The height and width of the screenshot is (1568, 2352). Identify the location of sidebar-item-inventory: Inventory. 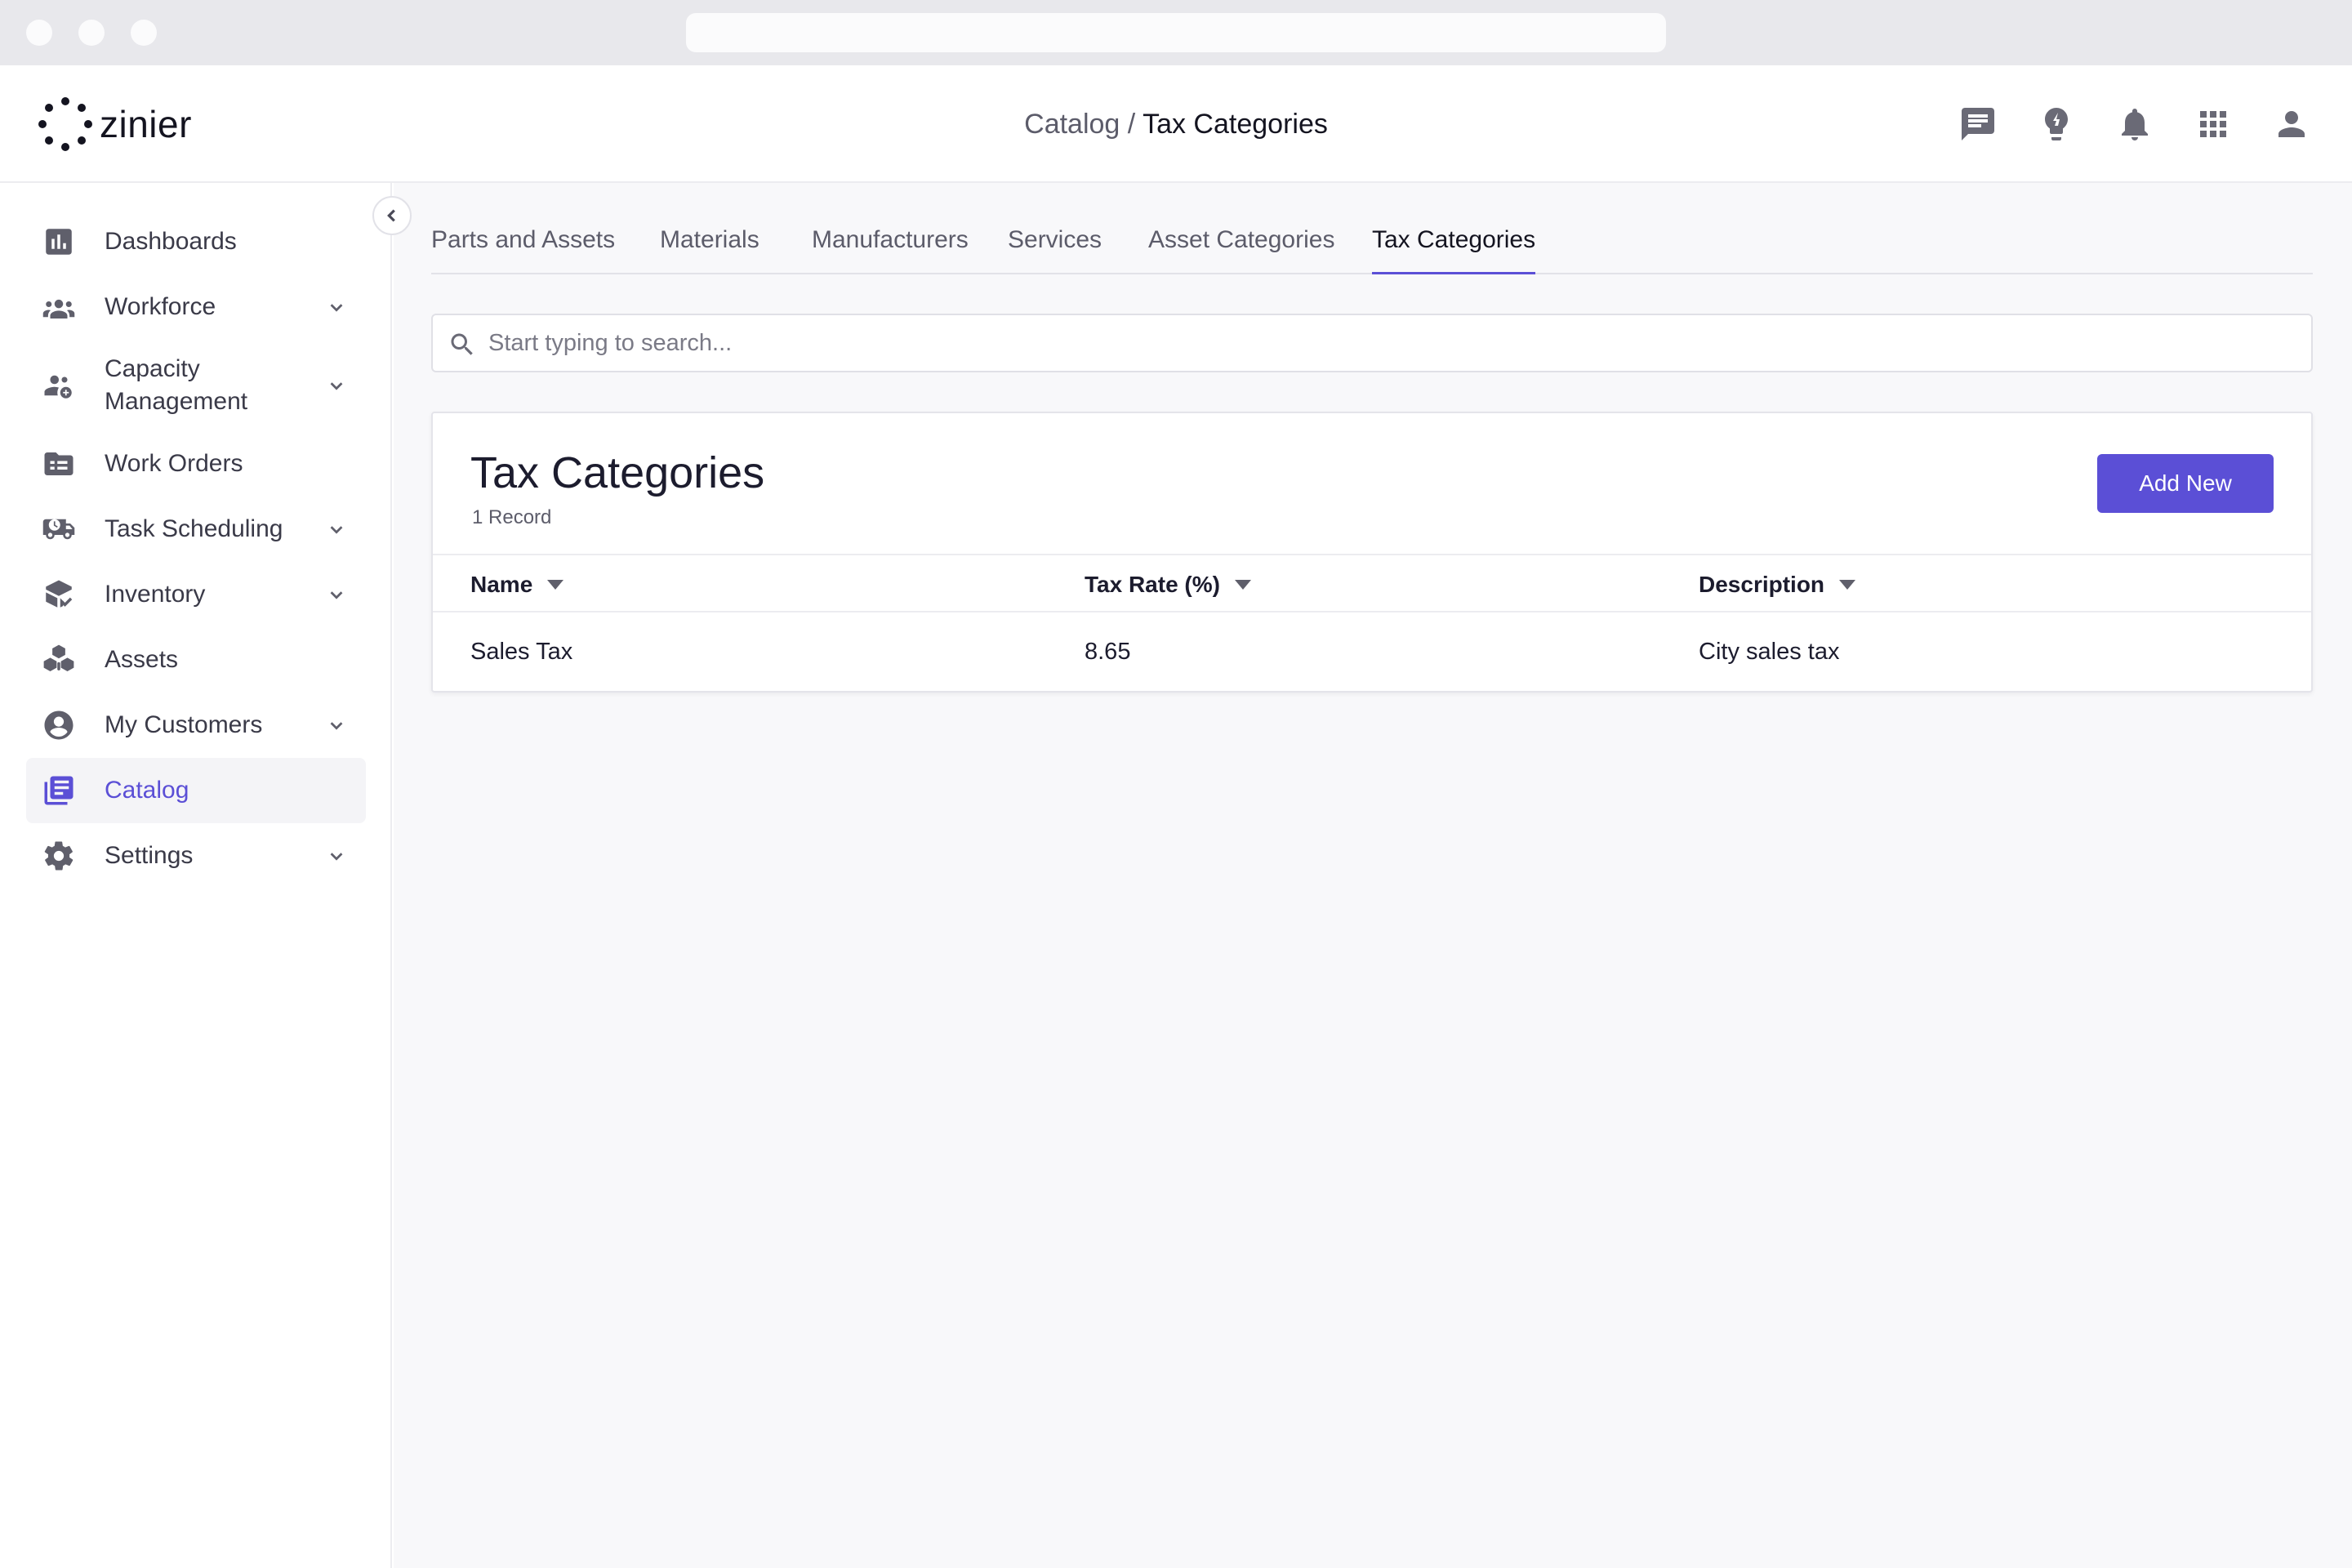
(196, 594).